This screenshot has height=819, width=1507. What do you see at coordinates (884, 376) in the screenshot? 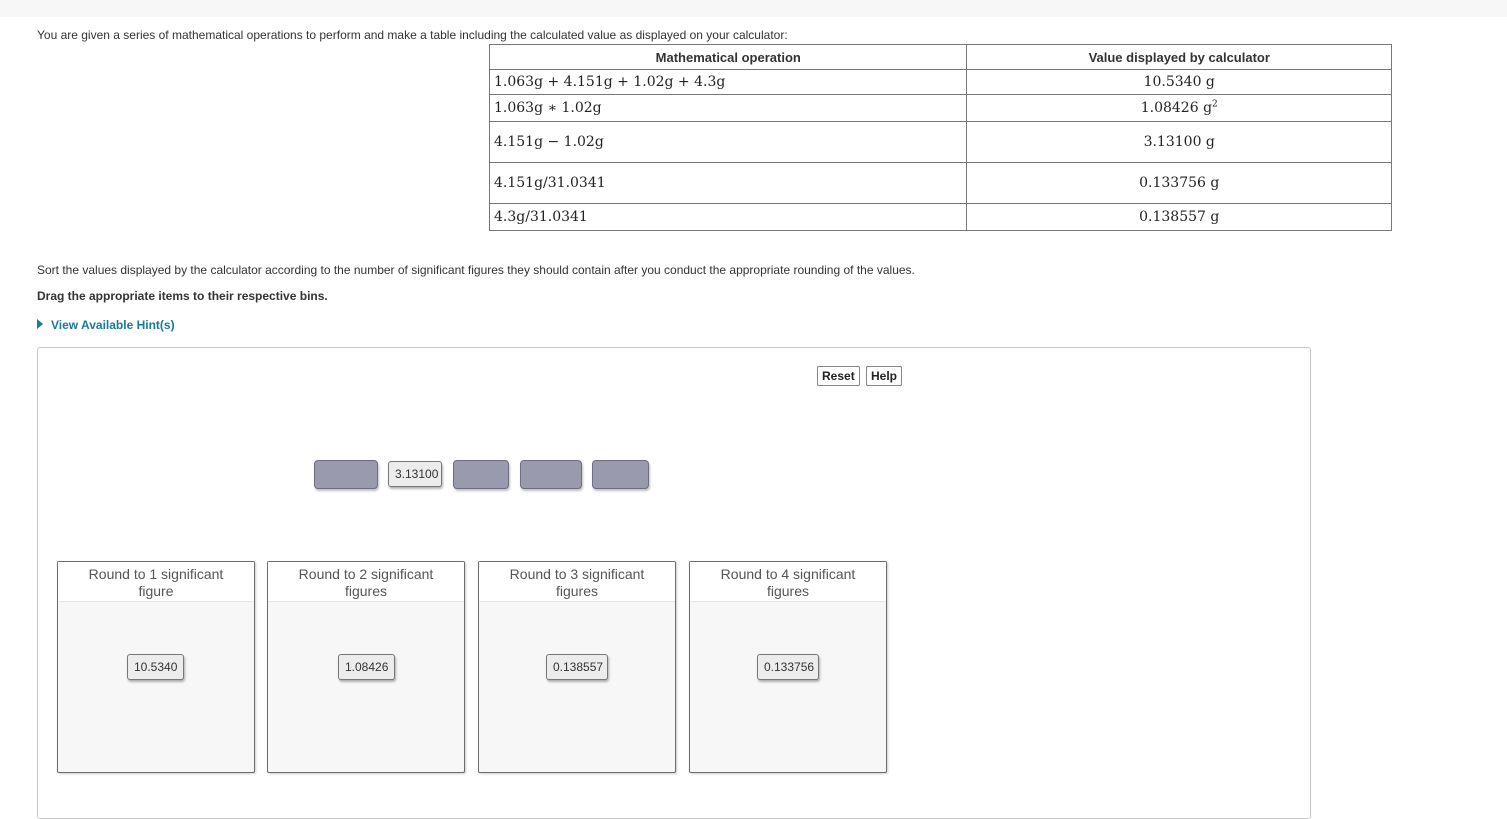
I see `help-button: Help` at bounding box center [884, 376].